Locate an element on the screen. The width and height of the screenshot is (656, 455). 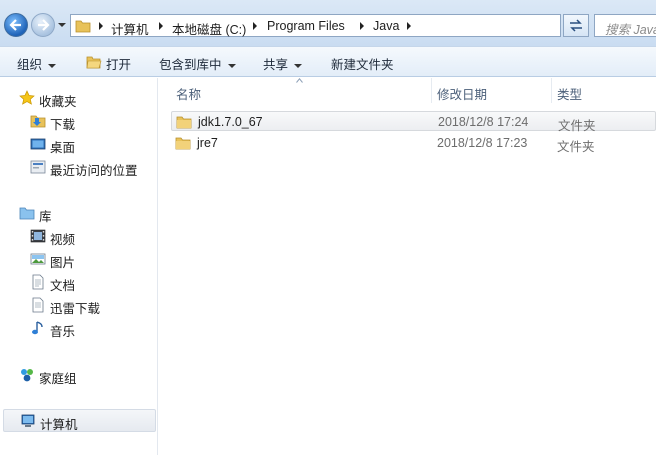
open-button: 打开 is located at coordinates (118, 63).